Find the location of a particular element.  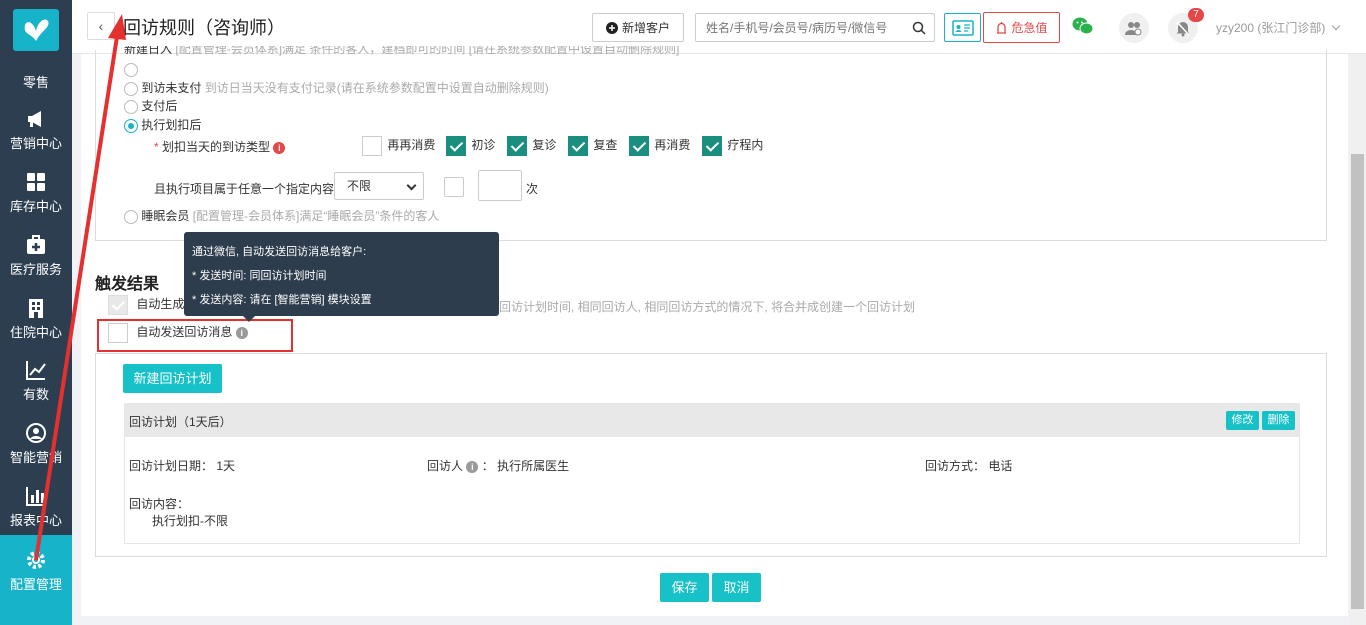

visit-type-option: 再消费 is located at coordinates (659, 146).